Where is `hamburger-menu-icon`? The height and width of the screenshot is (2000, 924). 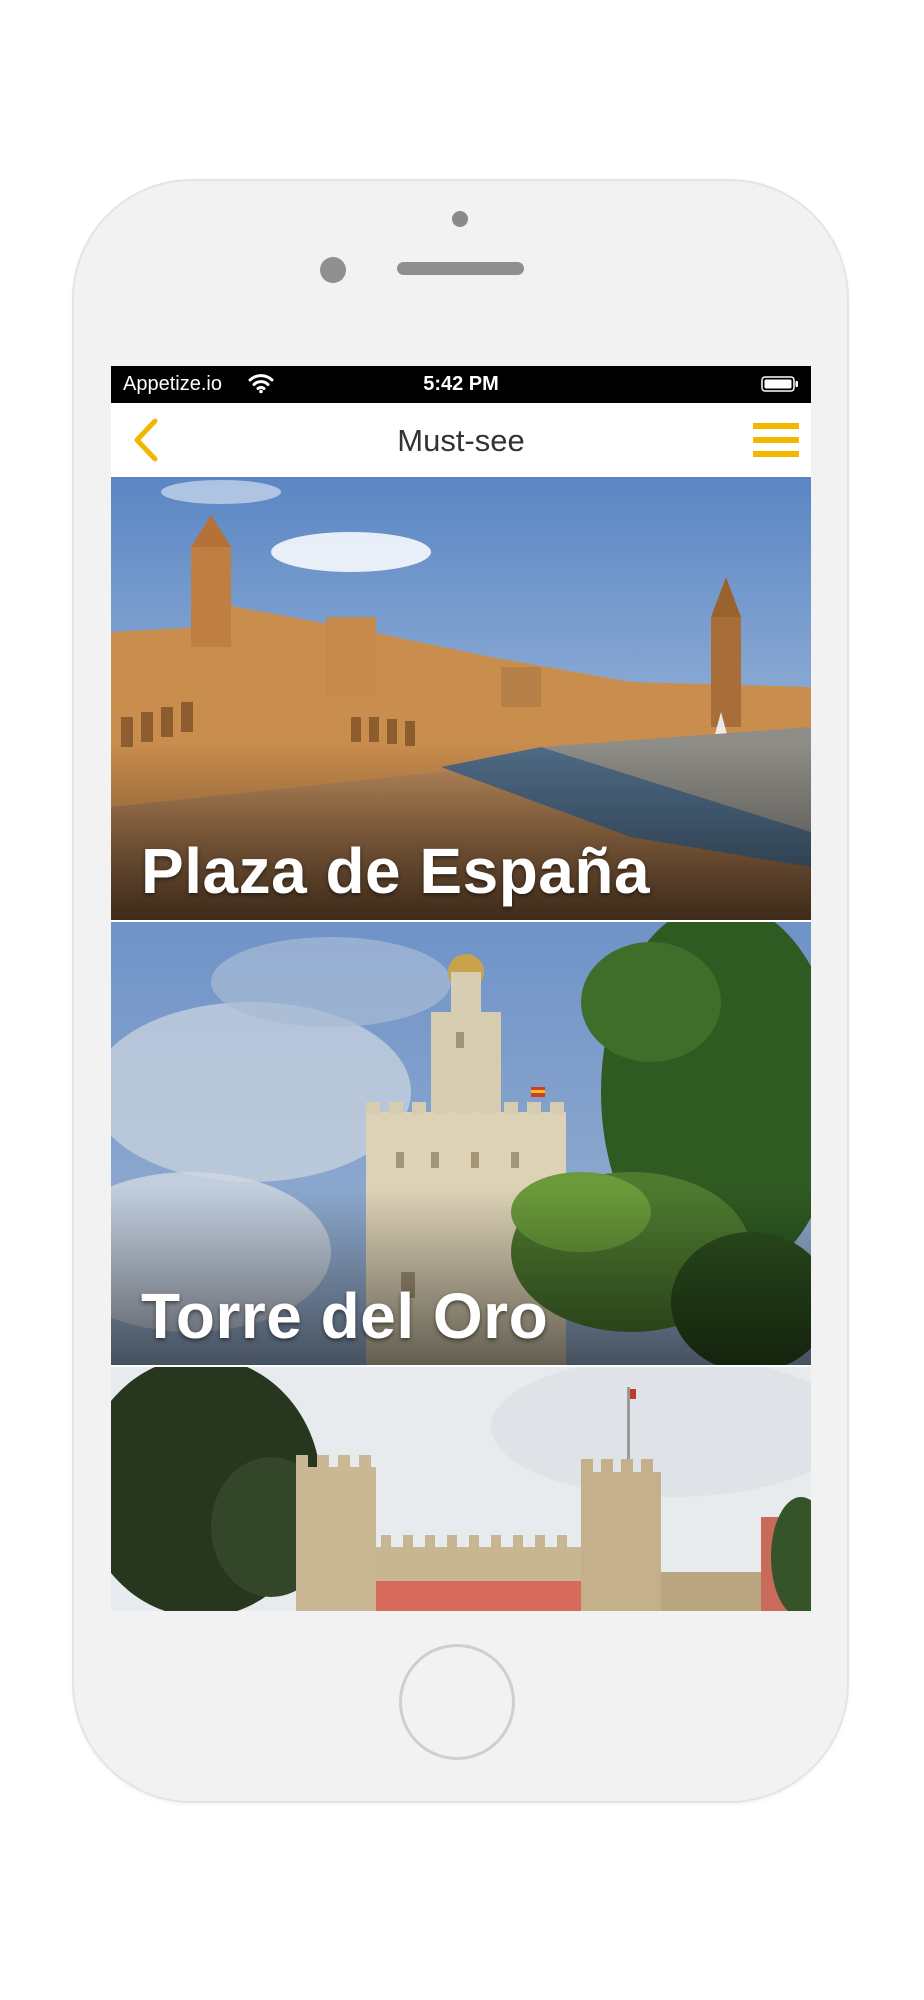 hamburger-menu-icon is located at coordinates (776, 440).